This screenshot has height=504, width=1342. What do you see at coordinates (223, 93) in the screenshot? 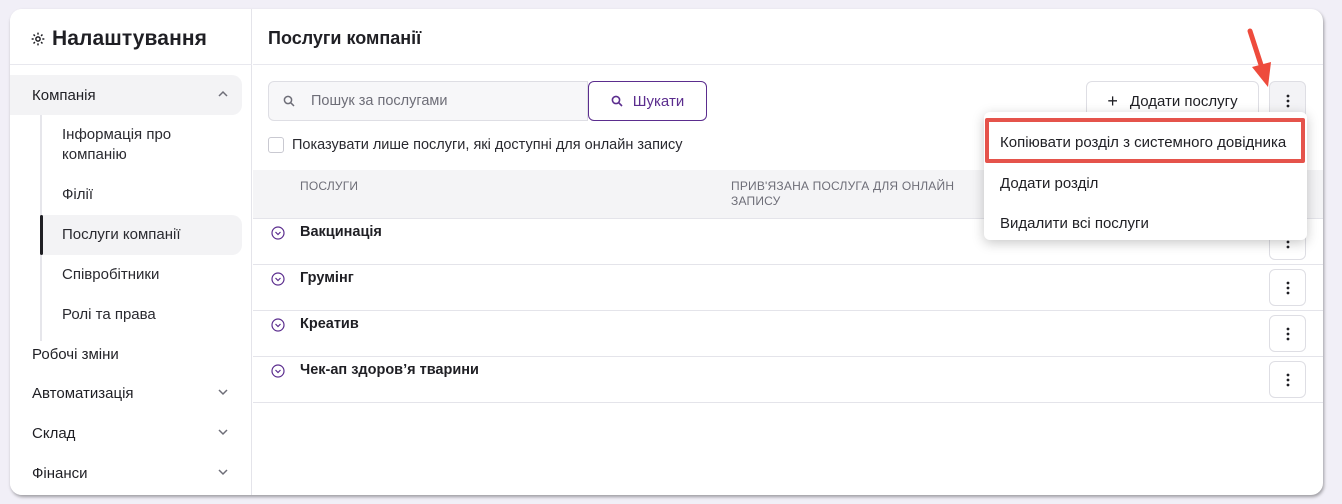
I see `chevron-up-icon` at bounding box center [223, 93].